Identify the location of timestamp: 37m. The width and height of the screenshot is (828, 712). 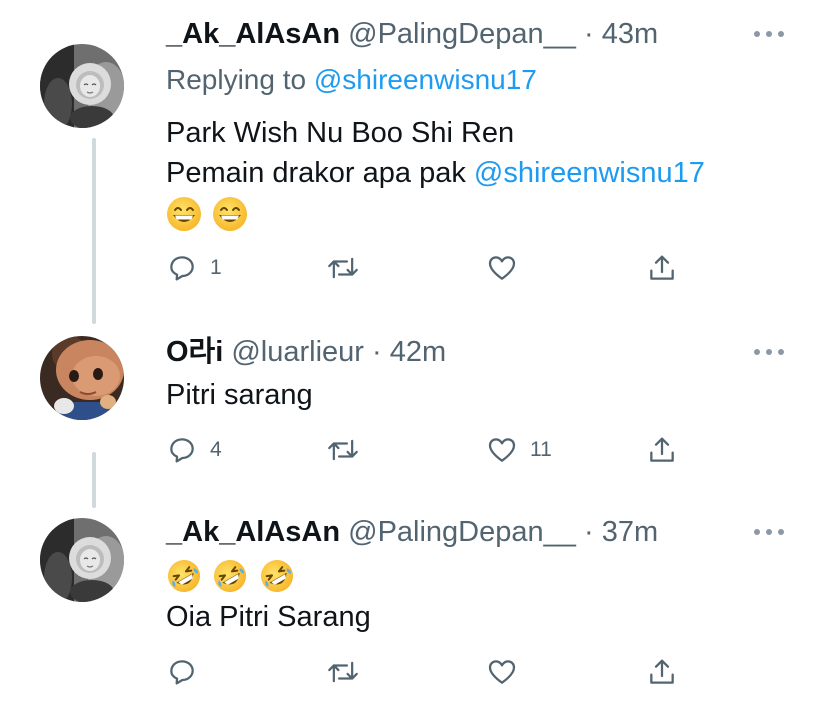
(630, 532).